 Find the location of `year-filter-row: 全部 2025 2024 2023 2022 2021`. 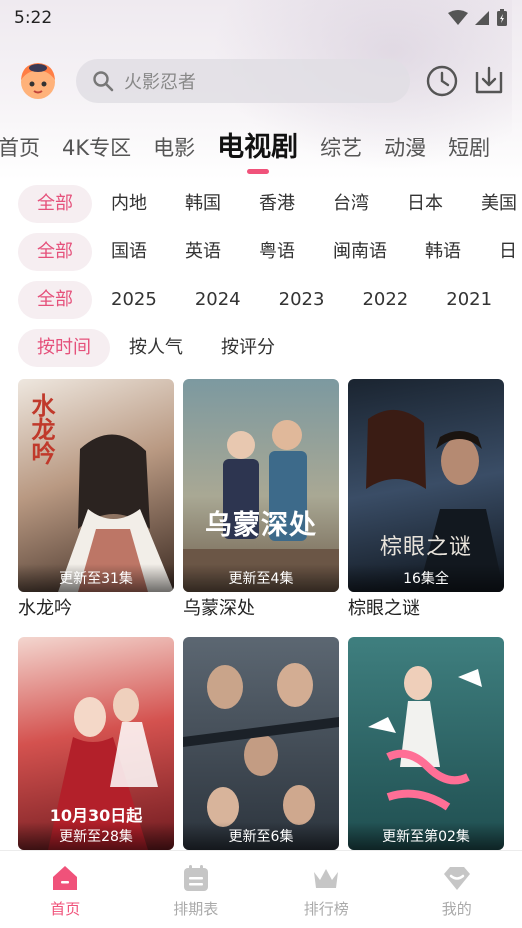

year-filter-row: 全部 2025 2024 2023 2022 2021 is located at coordinates (264, 300).